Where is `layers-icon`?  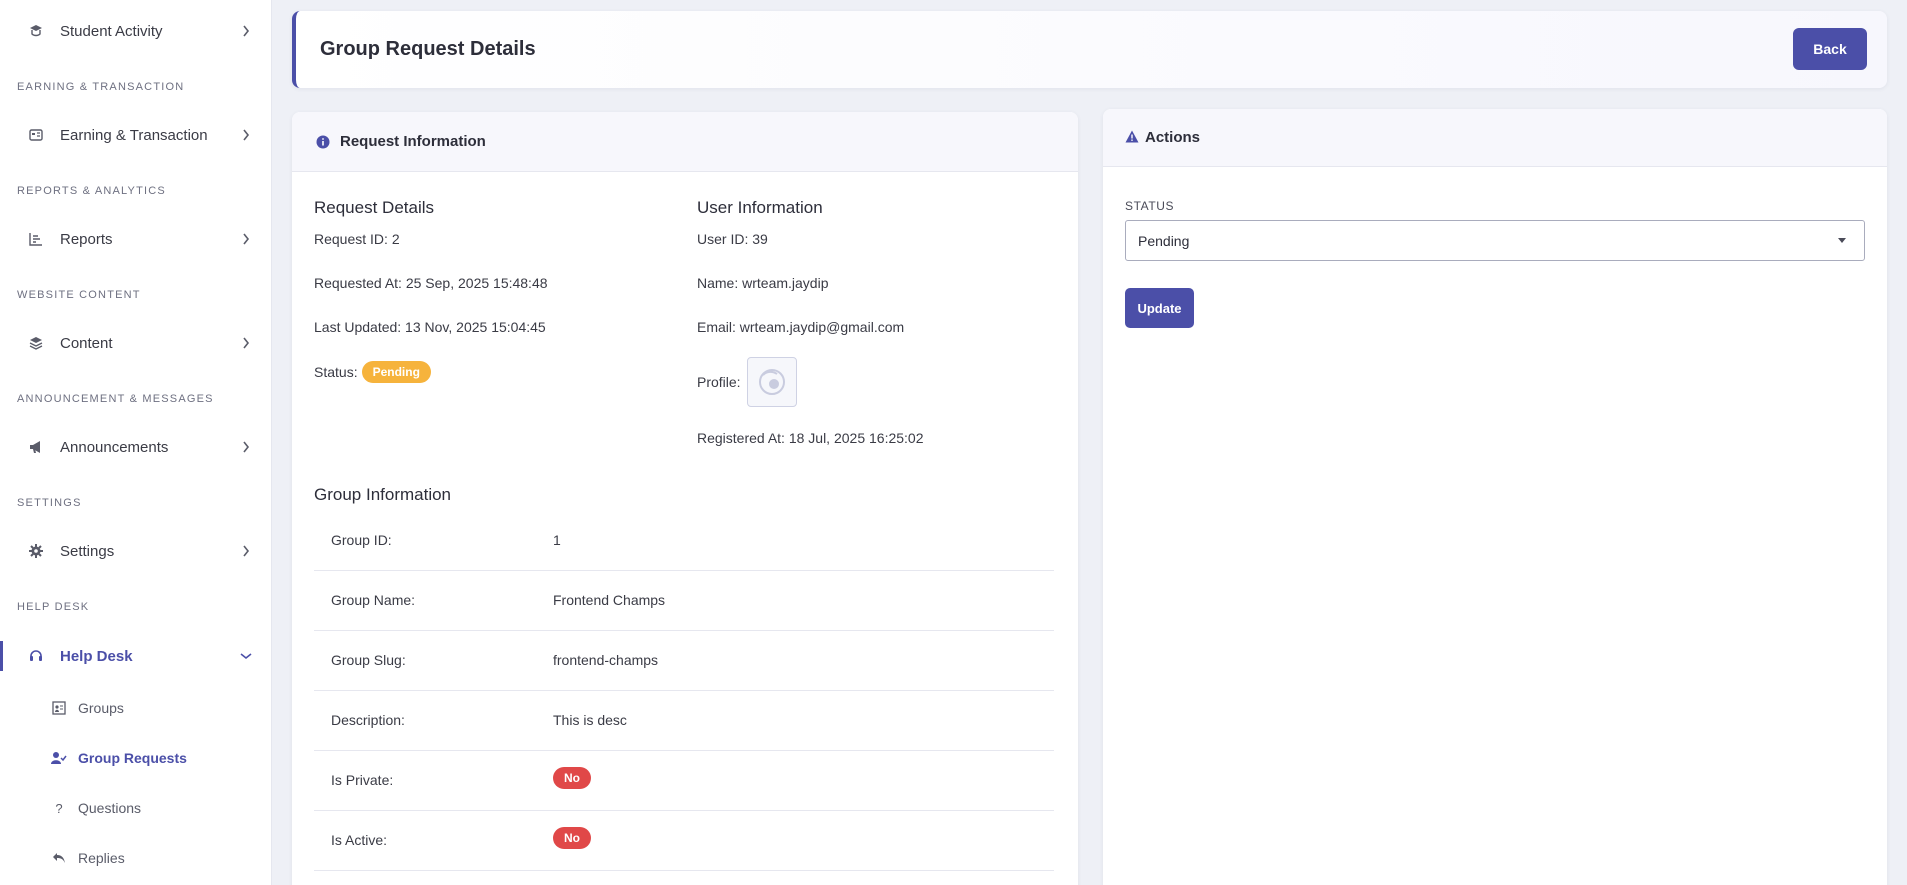
layers-icon is located at coordinates (36, 343).